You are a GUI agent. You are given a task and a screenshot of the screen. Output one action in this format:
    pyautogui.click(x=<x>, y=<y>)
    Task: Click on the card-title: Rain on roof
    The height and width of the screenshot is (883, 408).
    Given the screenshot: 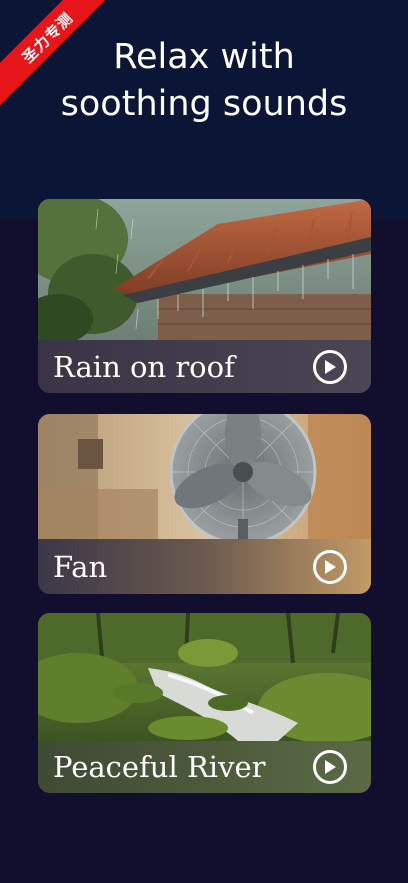 What is the action you would take?
    pyautogui.click(x=144, y=366)
    